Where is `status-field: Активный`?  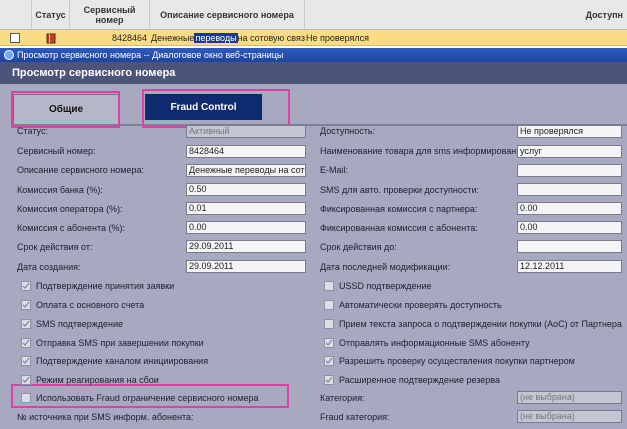
status-field: Активный is located at coordinates (246, 131).